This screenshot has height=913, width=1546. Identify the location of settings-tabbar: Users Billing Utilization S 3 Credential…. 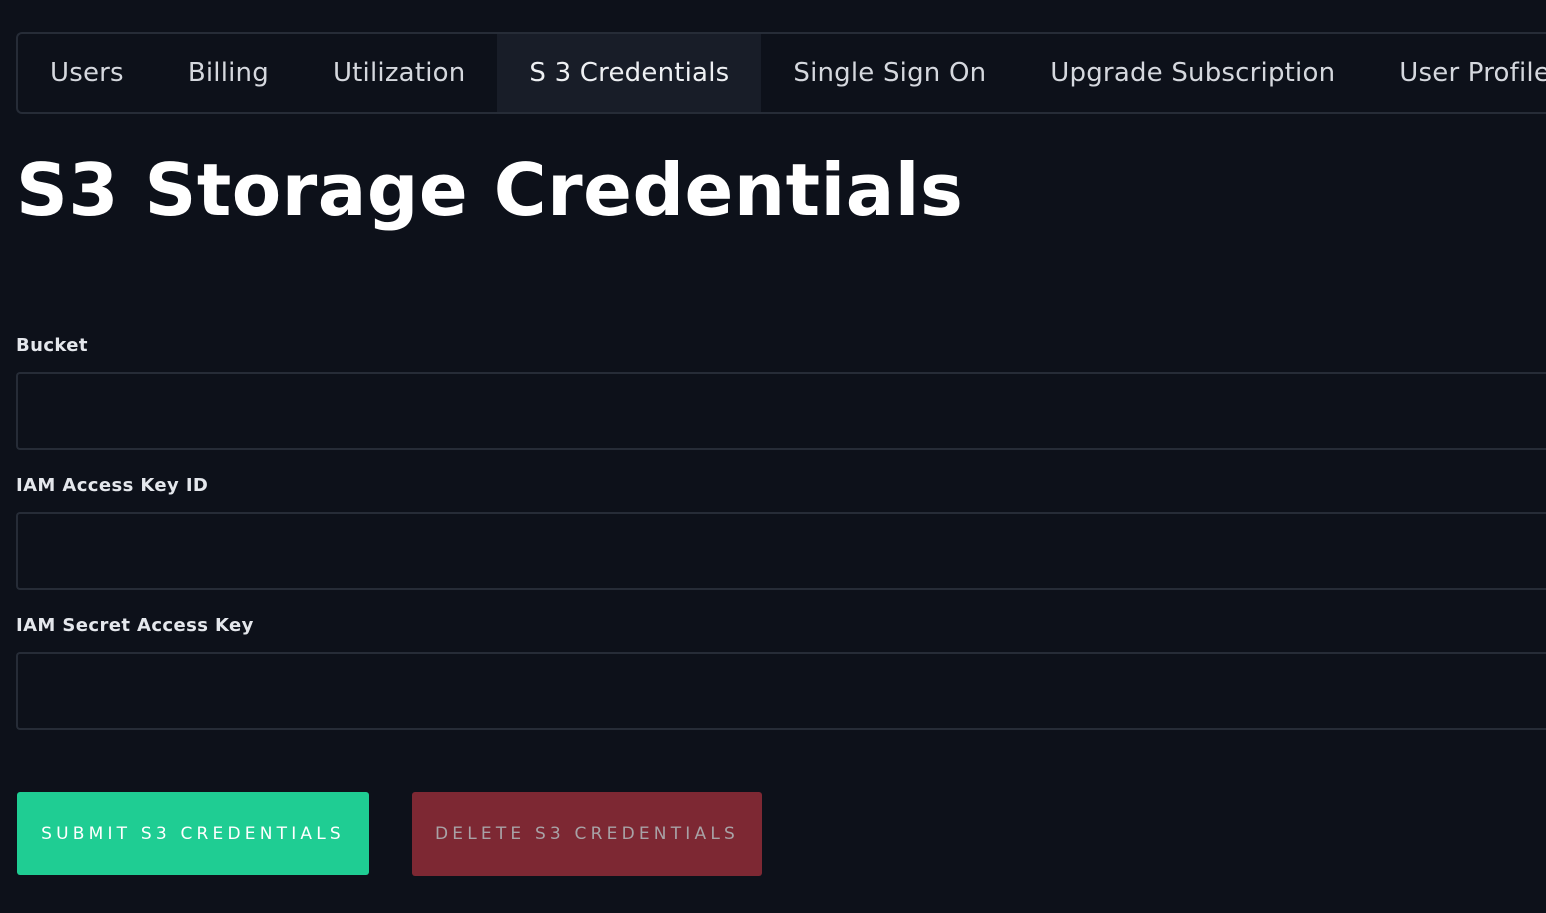
(781, 73).